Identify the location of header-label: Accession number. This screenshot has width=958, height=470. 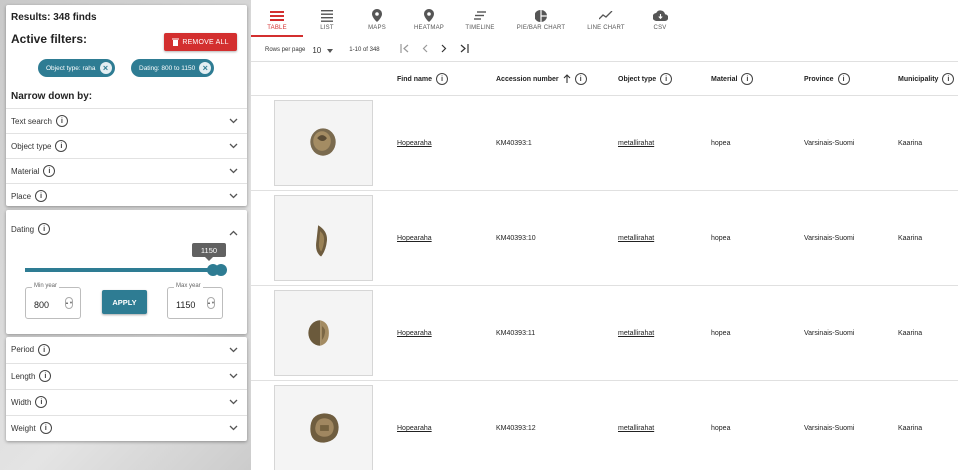
(527, 79).